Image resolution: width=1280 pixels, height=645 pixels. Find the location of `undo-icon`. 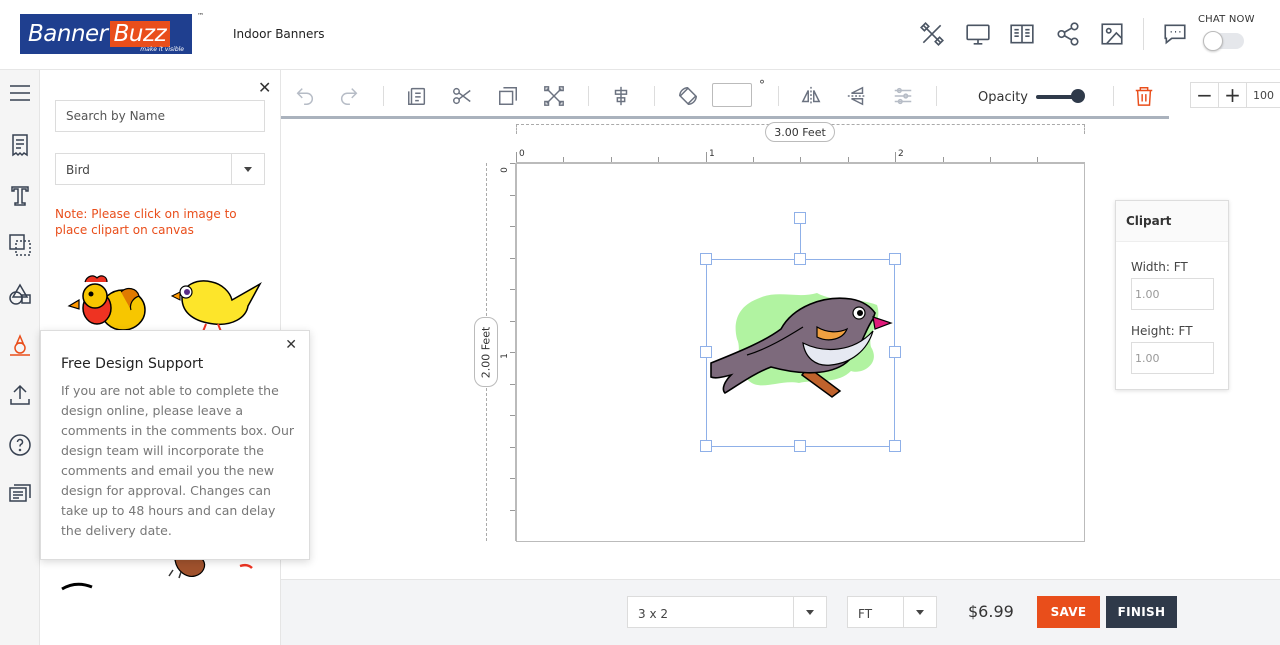

undo-icon is located at coordinates (305, 96).